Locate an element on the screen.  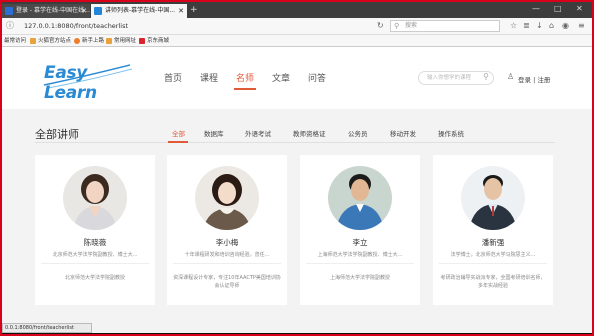
url-bar: 127.0.0.1:8080/front/teacherlist is located at coordinates (197, 26).